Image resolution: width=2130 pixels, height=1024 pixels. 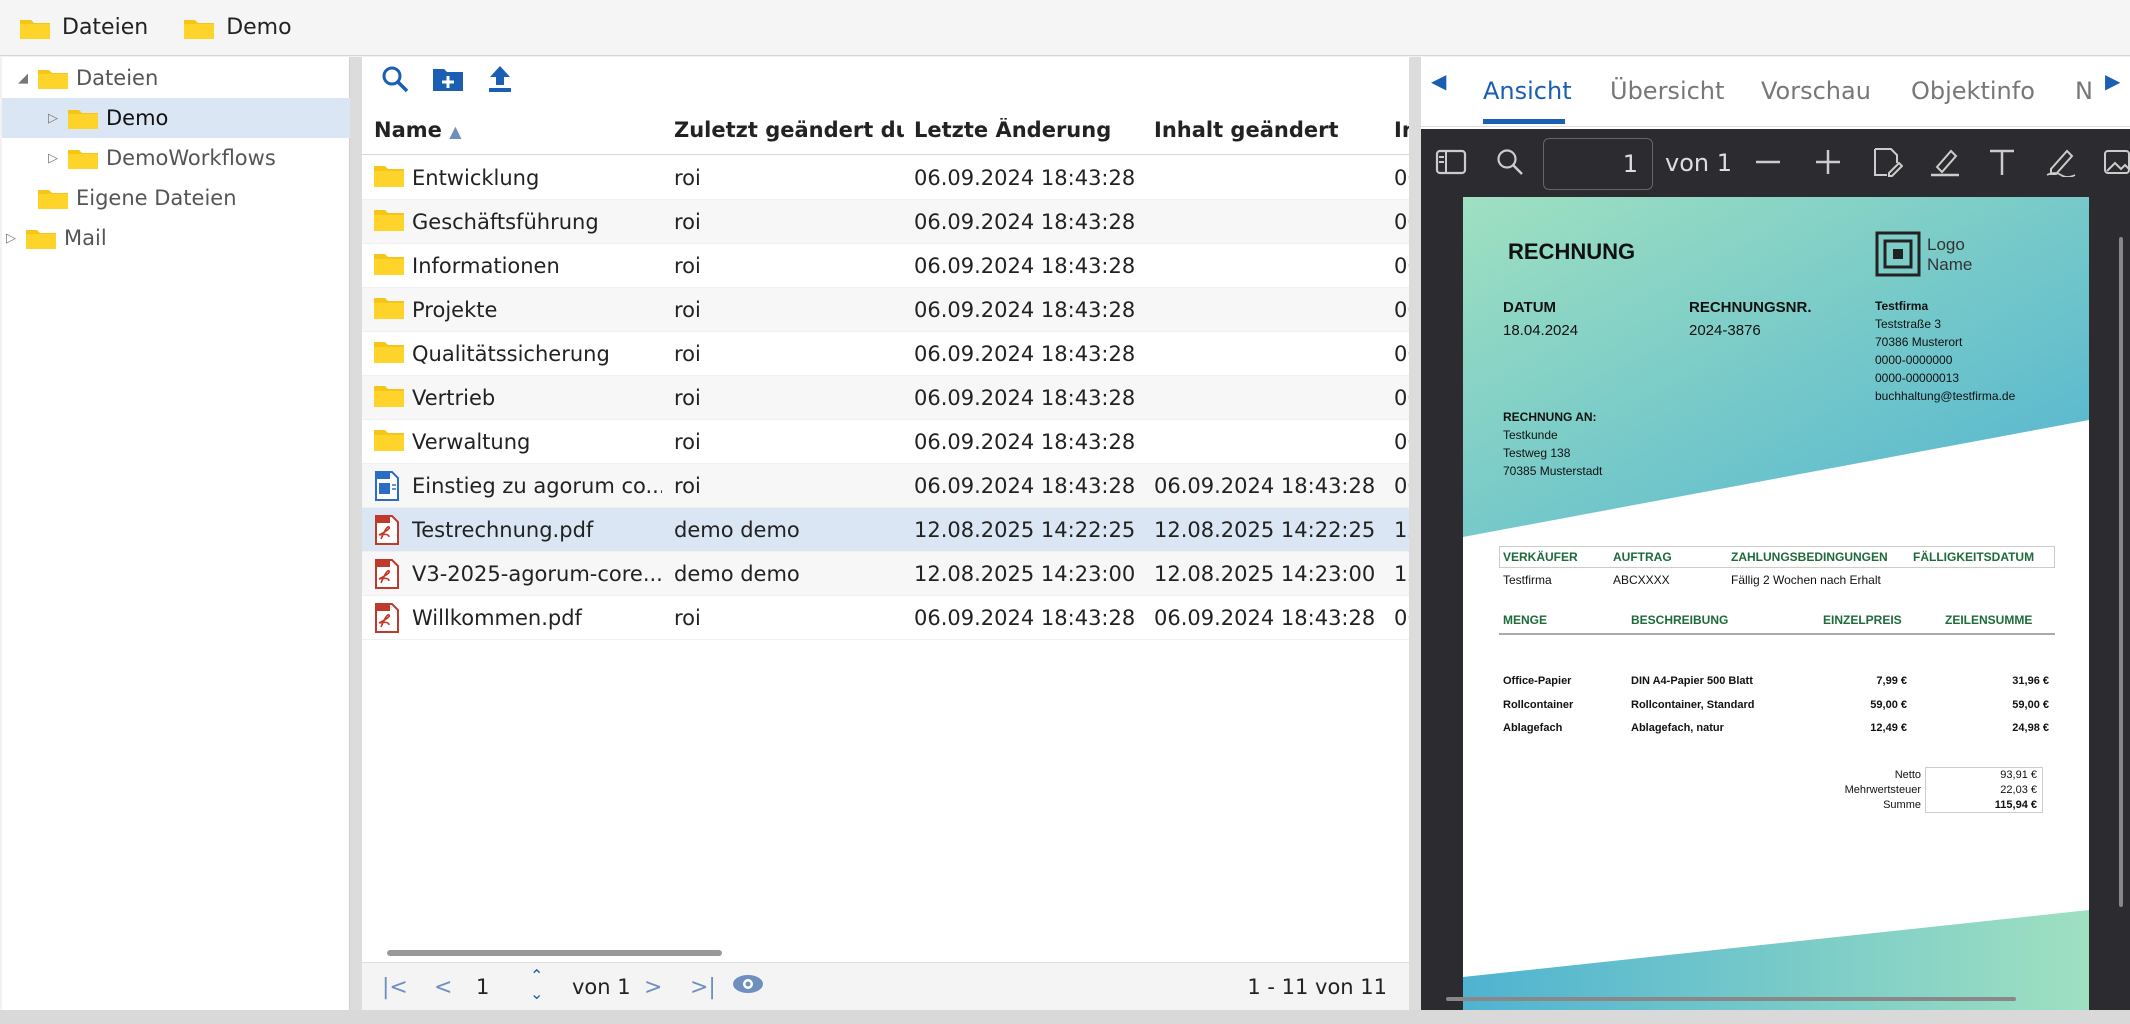 I want to click on pdf-horizontal-scrollbar, so click(x=1731, y=999).